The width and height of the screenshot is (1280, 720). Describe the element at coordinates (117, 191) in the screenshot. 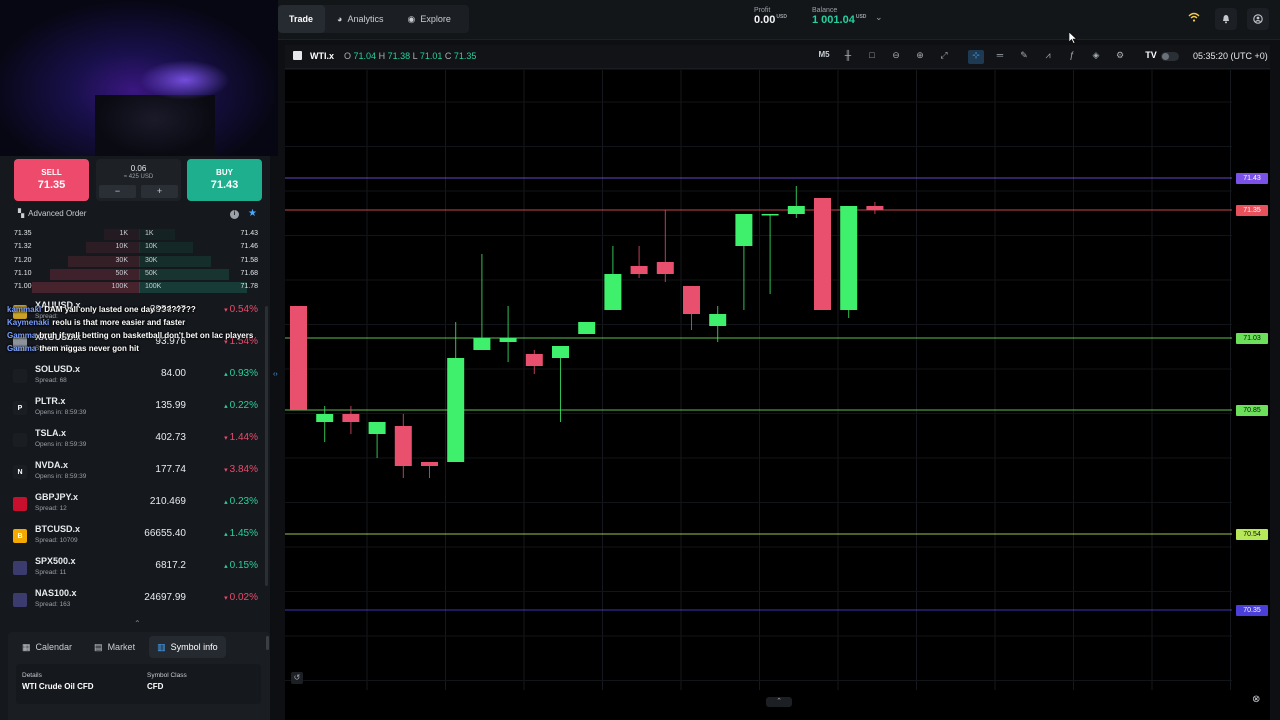

I see `volume-minus-button: −` at that location.